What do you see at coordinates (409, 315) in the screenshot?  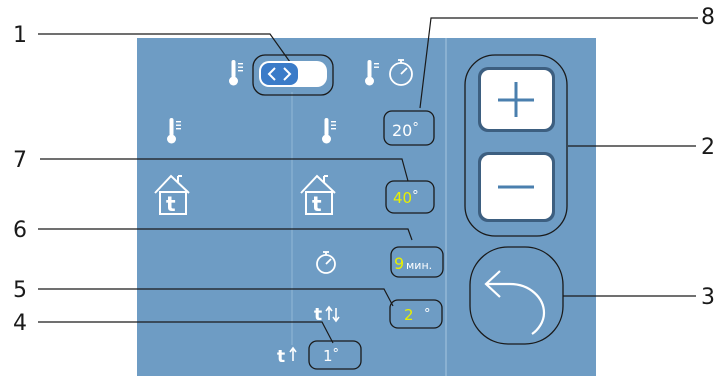 I see `hysteresis-updown-value: 2` at bounding box center [409, 315].